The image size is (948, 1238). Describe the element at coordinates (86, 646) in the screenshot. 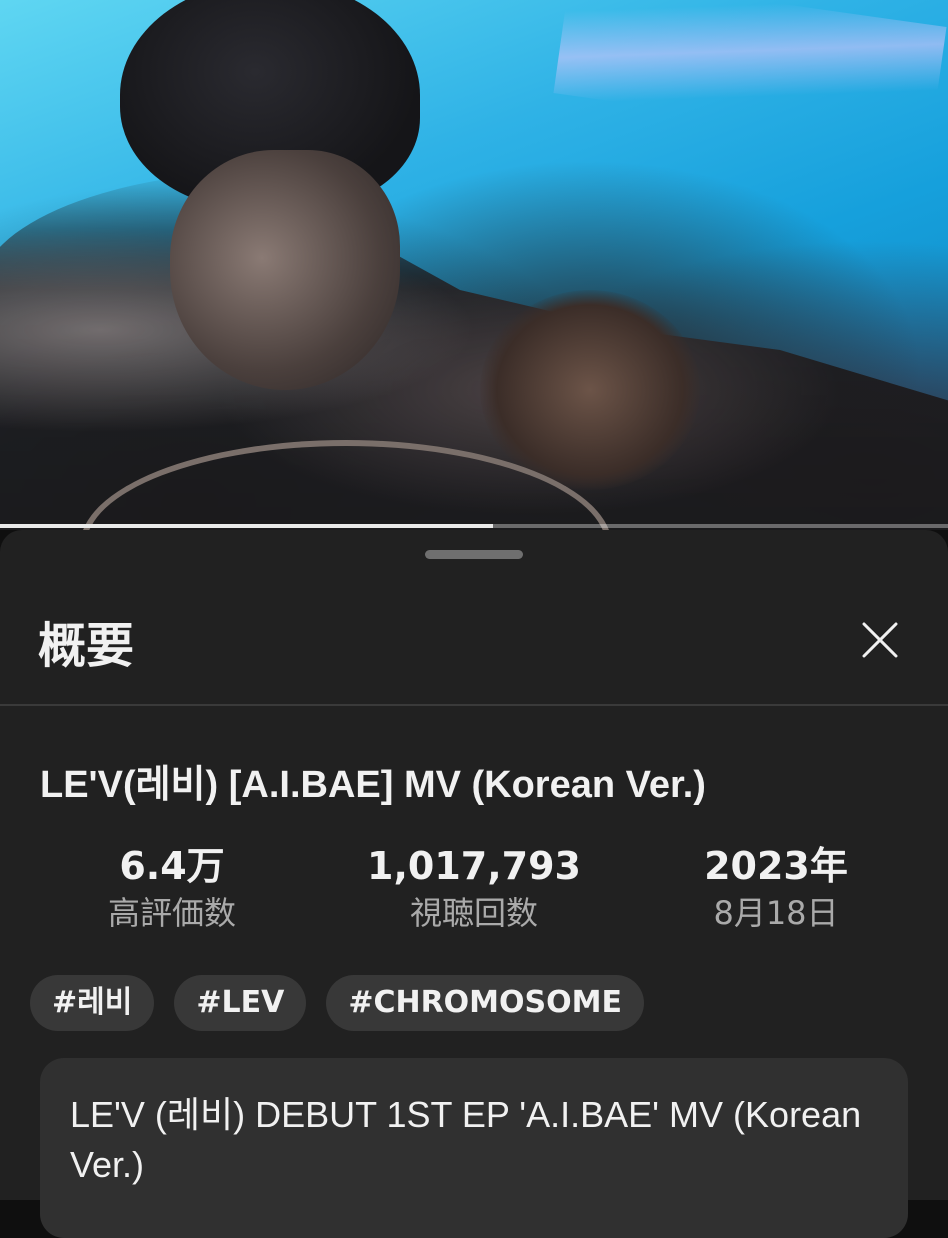

I see `panel-title: 概要` at that location.